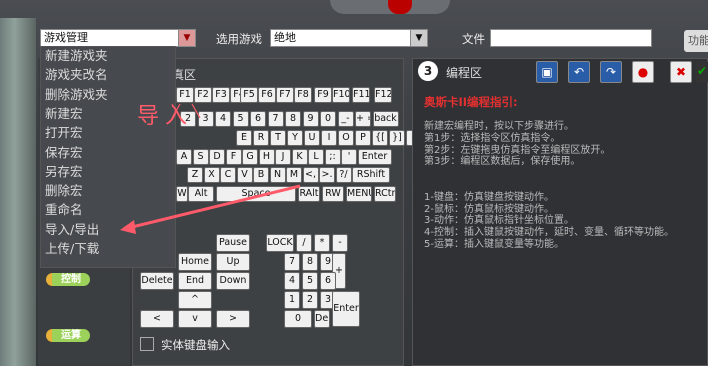 The image size is (708, 366). Describe the element at coordinates (210, 168) in the screenshot. I see `annotation-arrow-icon` at that location.